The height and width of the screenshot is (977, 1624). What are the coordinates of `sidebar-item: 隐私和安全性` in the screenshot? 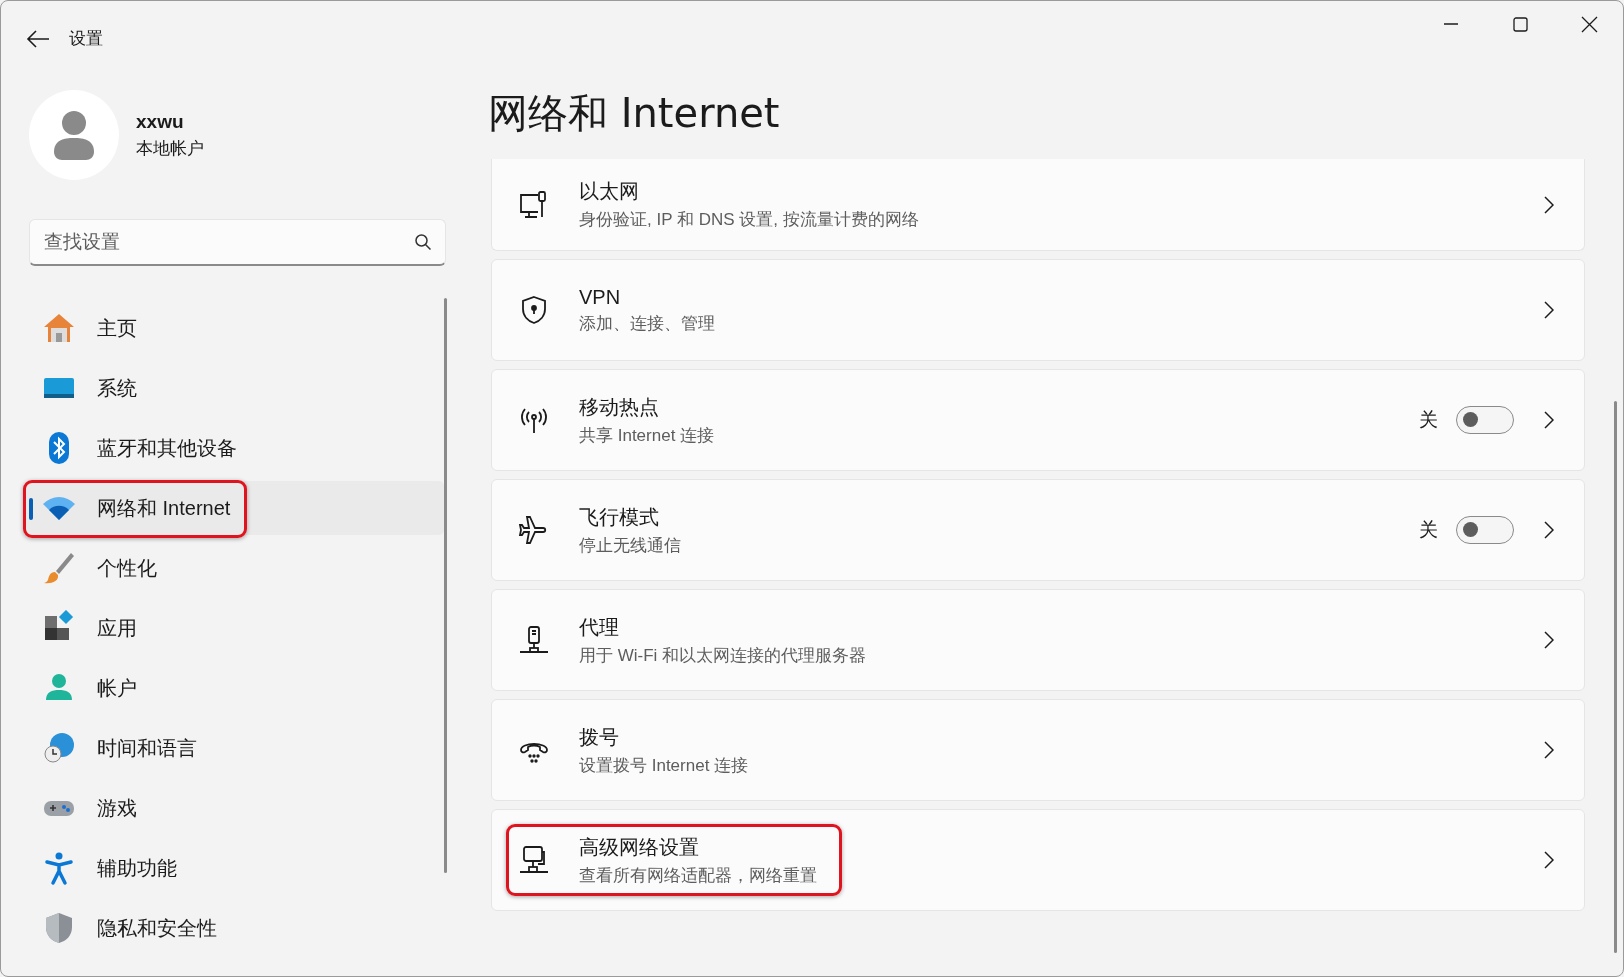 It's located at (234, 928).